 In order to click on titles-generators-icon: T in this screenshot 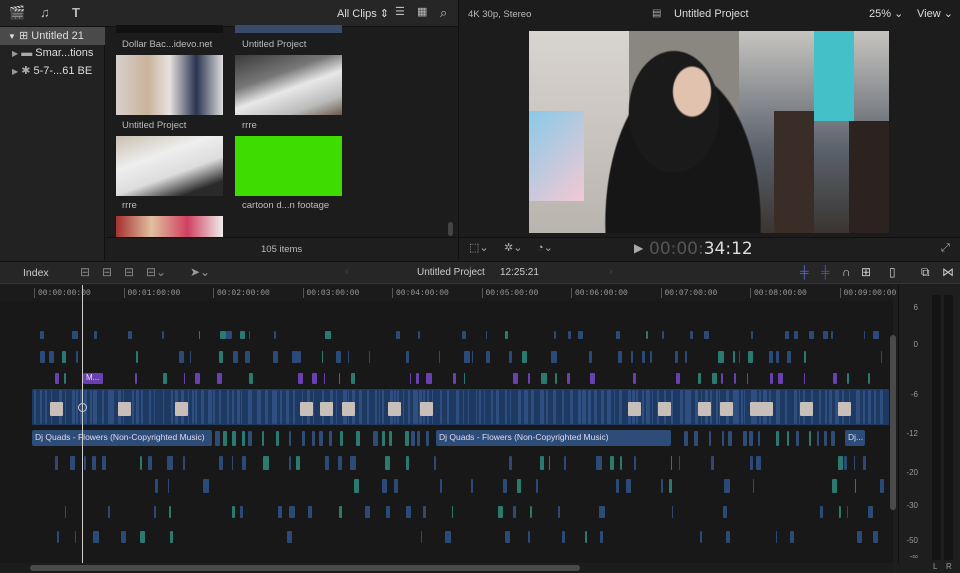, I will do `click(76, 12)`.